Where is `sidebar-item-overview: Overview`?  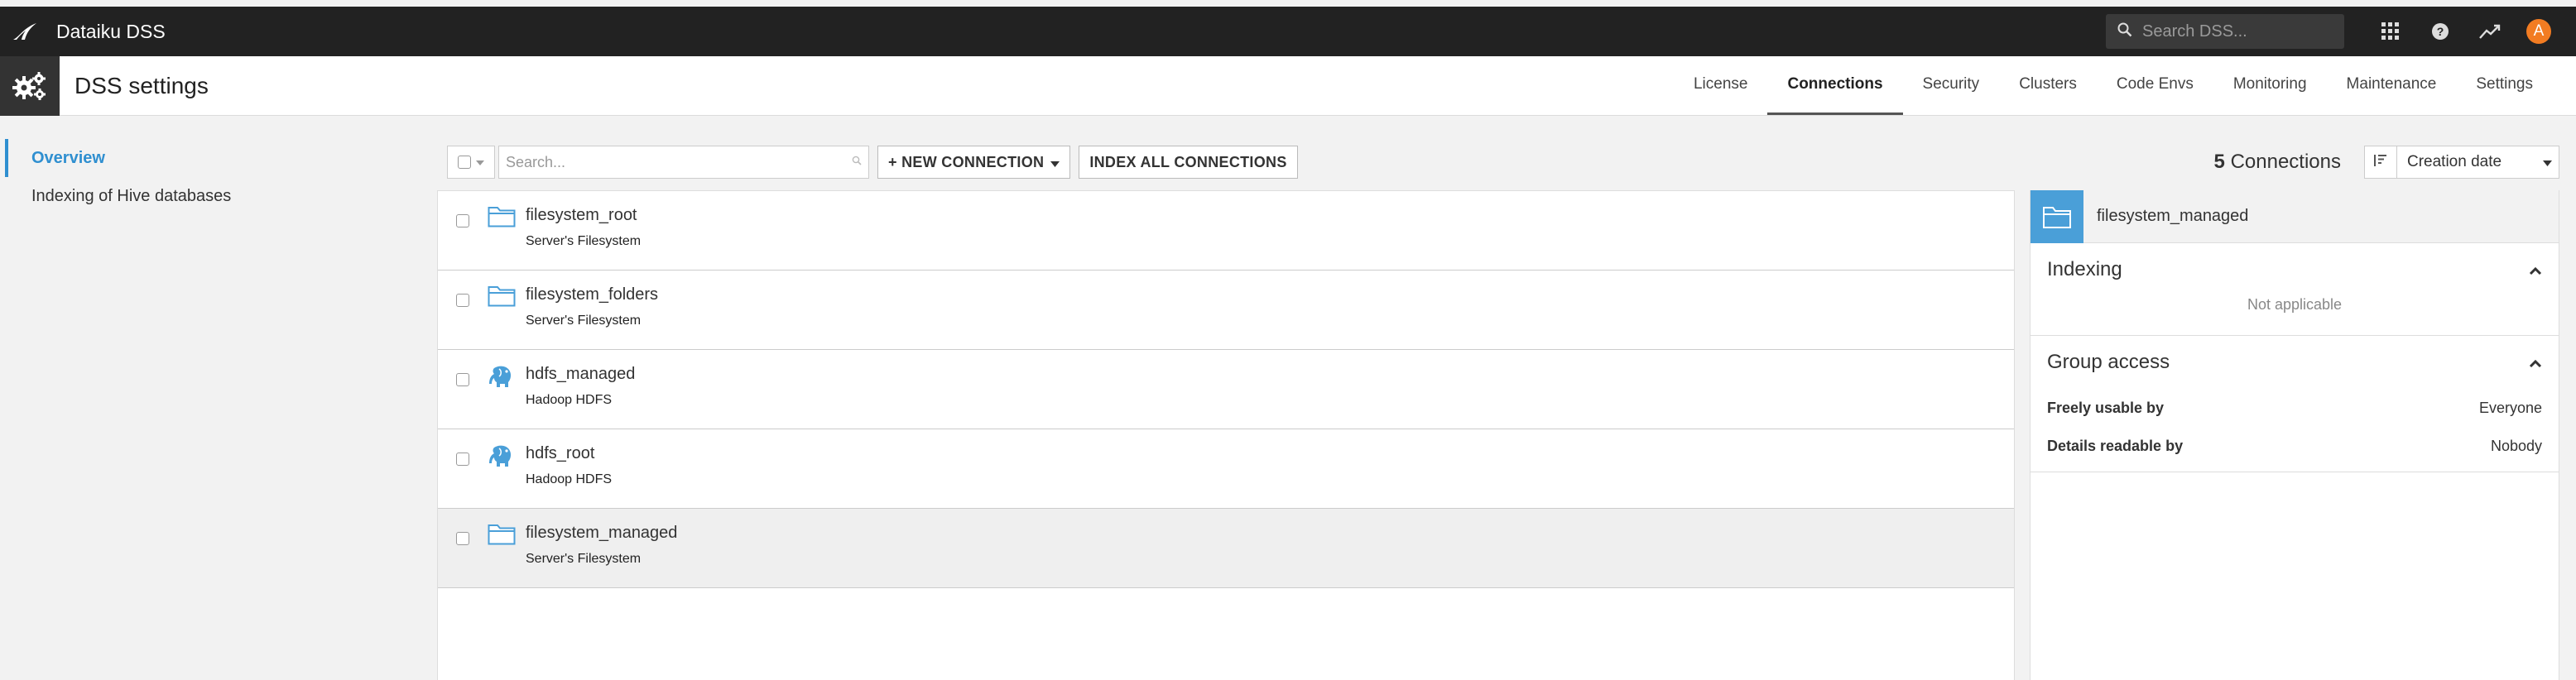 sidebar-item-overview: Overview is located at coordinates (215, 158).